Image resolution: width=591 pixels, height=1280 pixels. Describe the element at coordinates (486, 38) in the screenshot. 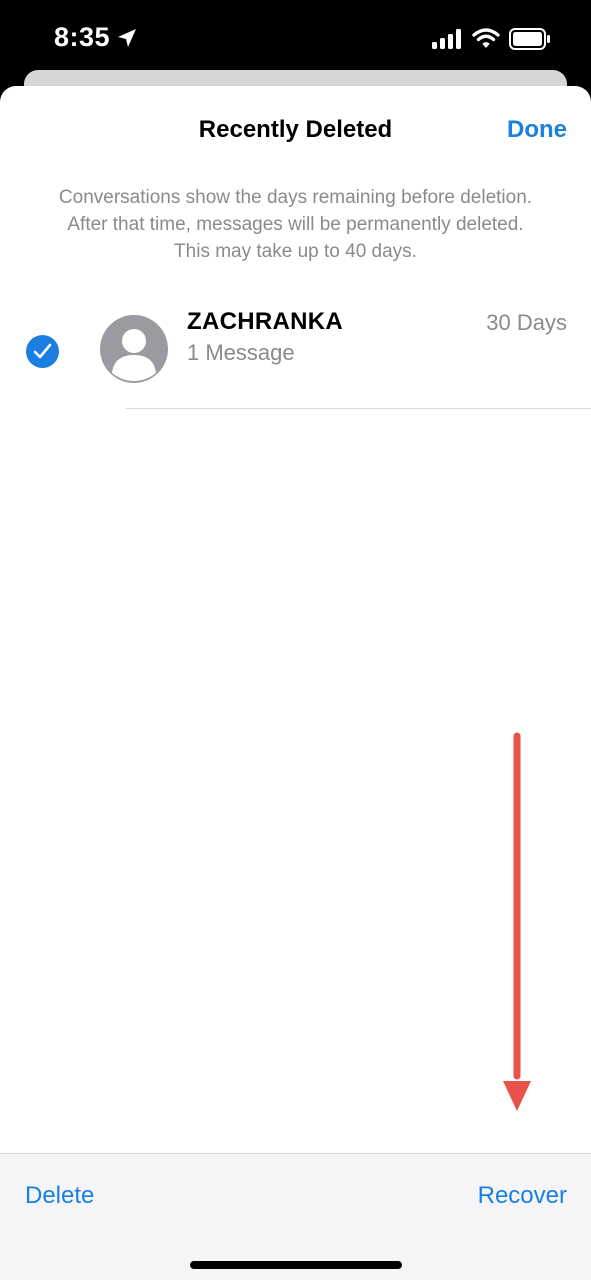

I see `wifi-icon` at that location.